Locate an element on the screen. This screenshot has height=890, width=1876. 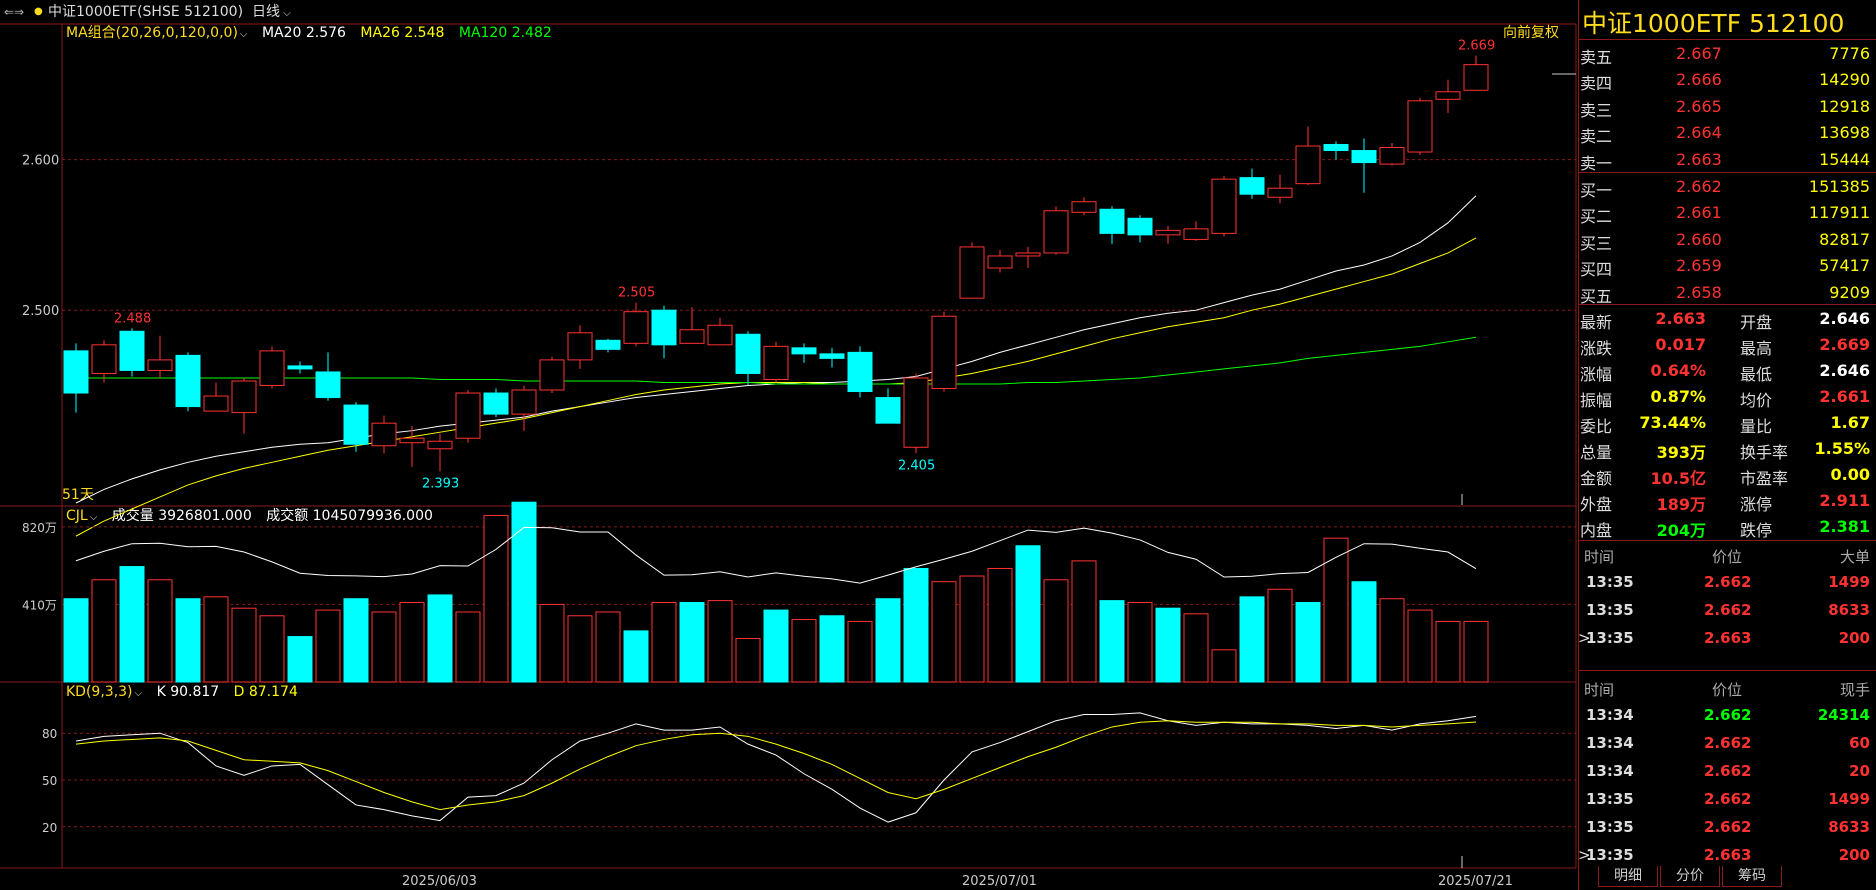
tab-2: 筹码 is located at coordinates (1752, 876).